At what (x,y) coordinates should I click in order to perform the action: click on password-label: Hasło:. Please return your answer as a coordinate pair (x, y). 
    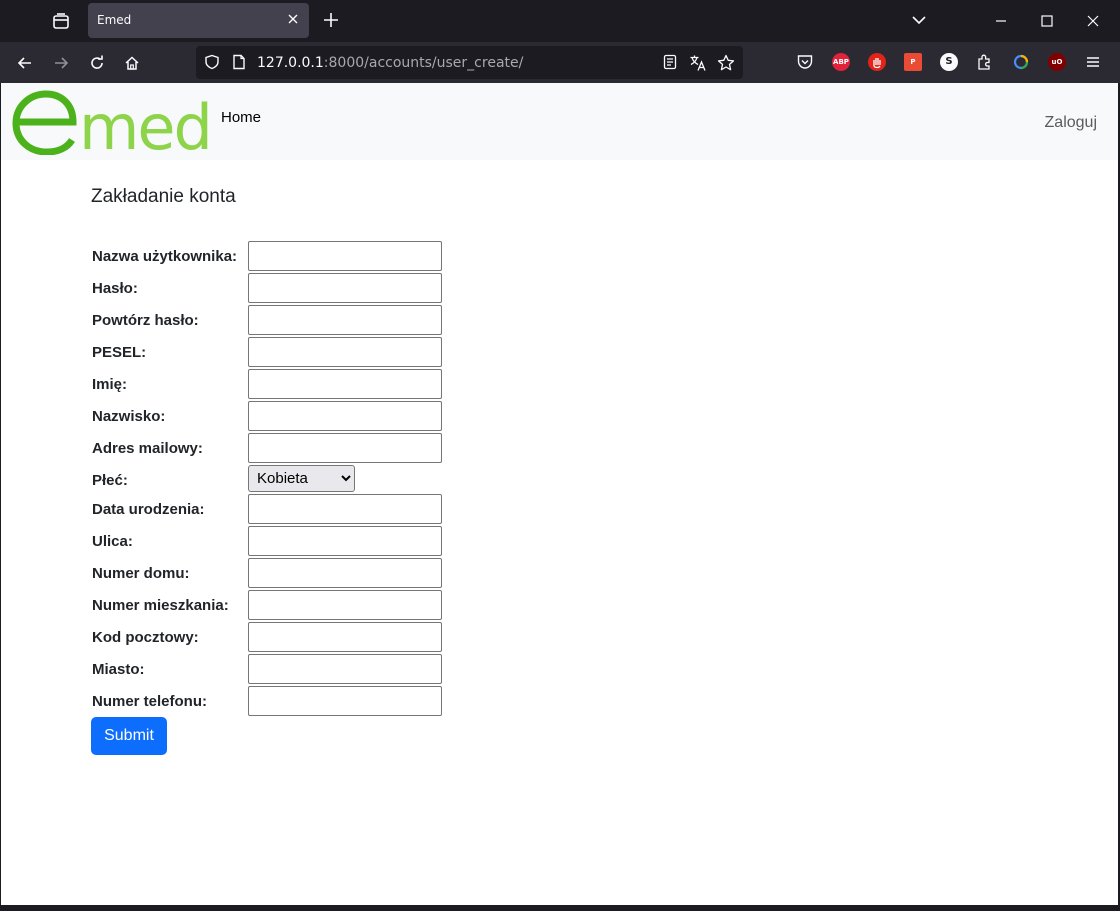
    Looking at the image, I should click on (115, 288).